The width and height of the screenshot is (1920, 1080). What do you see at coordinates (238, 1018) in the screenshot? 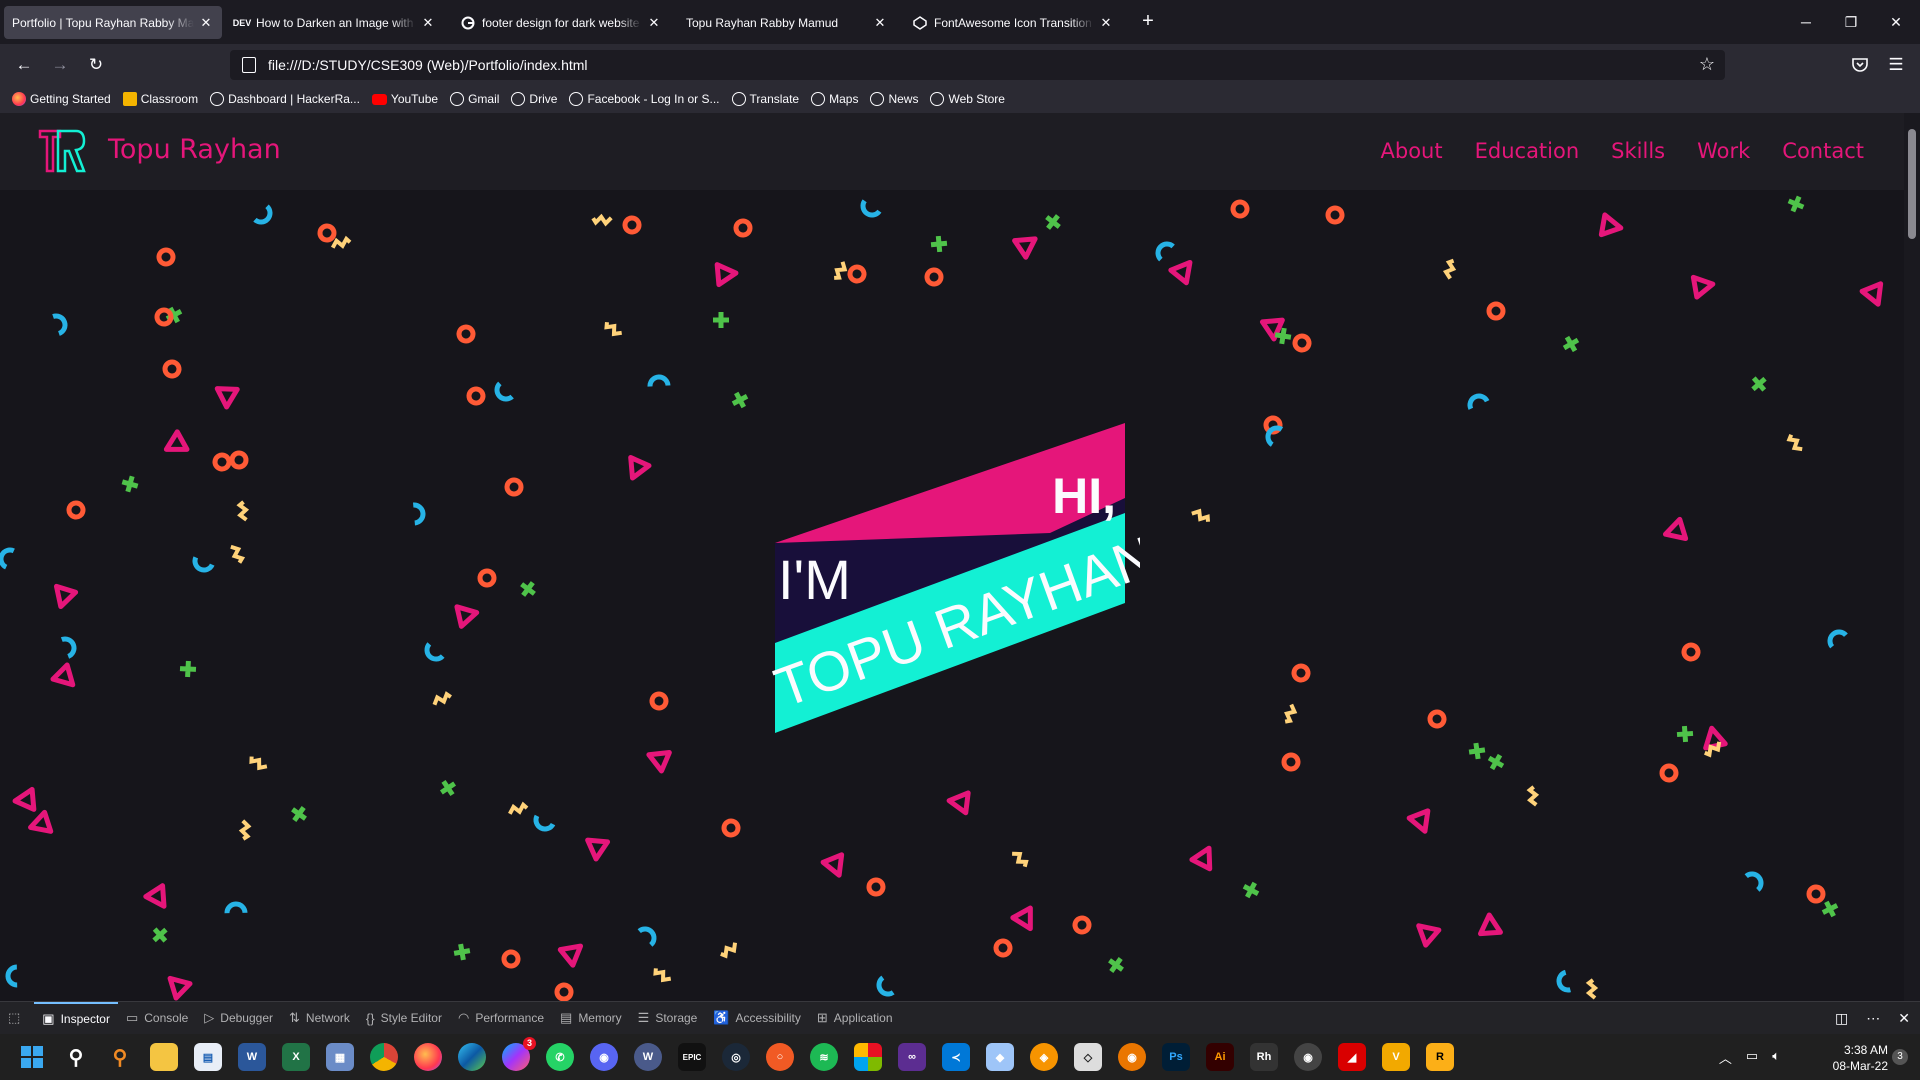
I see `devtools-tab-debugger: ▷ Debugger` at bounding box center [238, 1018].